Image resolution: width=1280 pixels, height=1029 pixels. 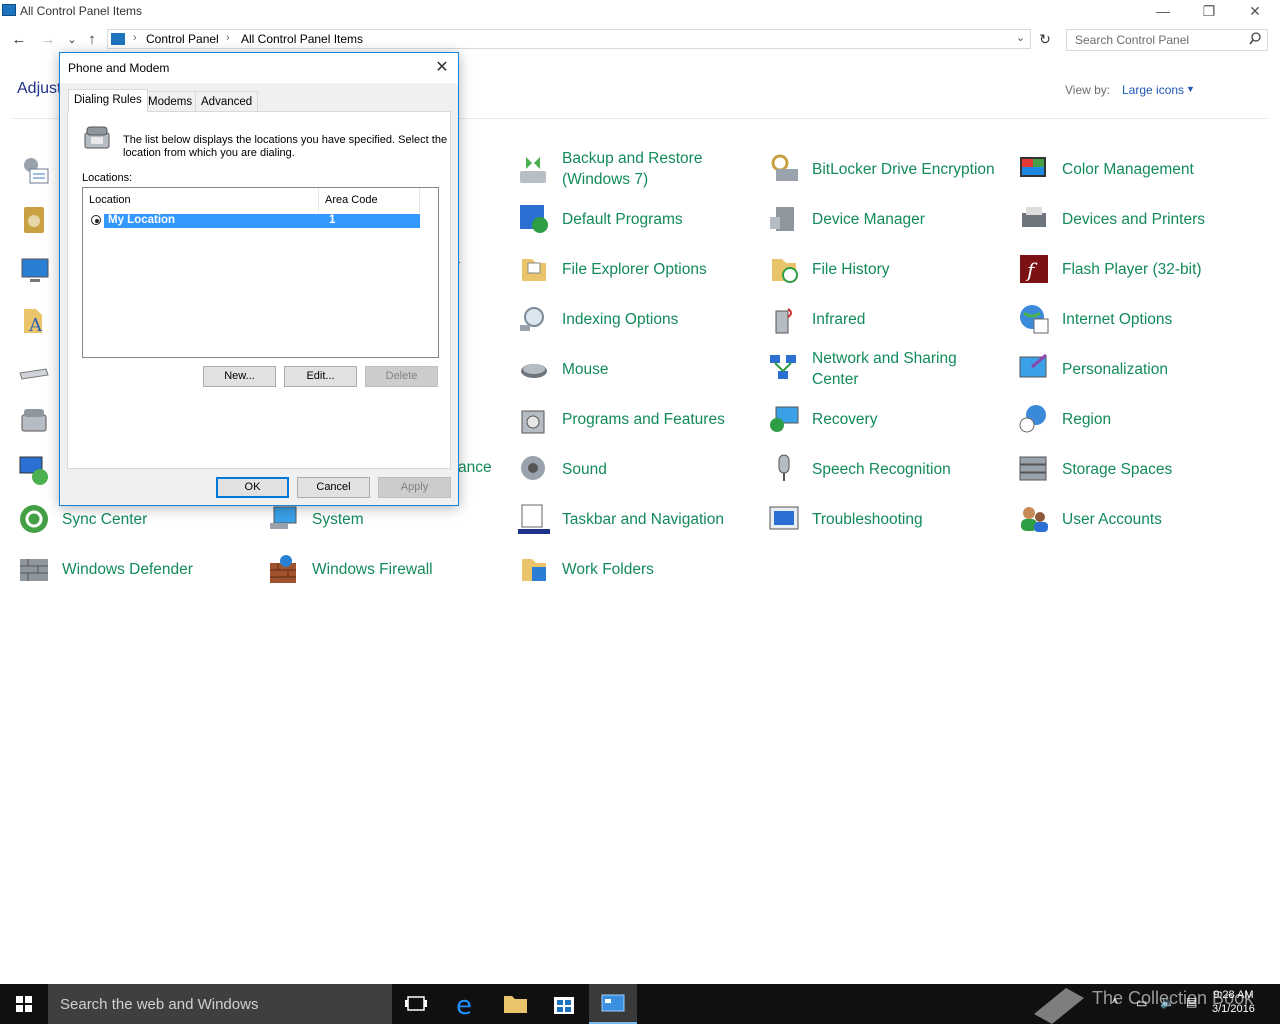 I want to click on item-device-manager: Device Manager, so click(x=890, y=219).